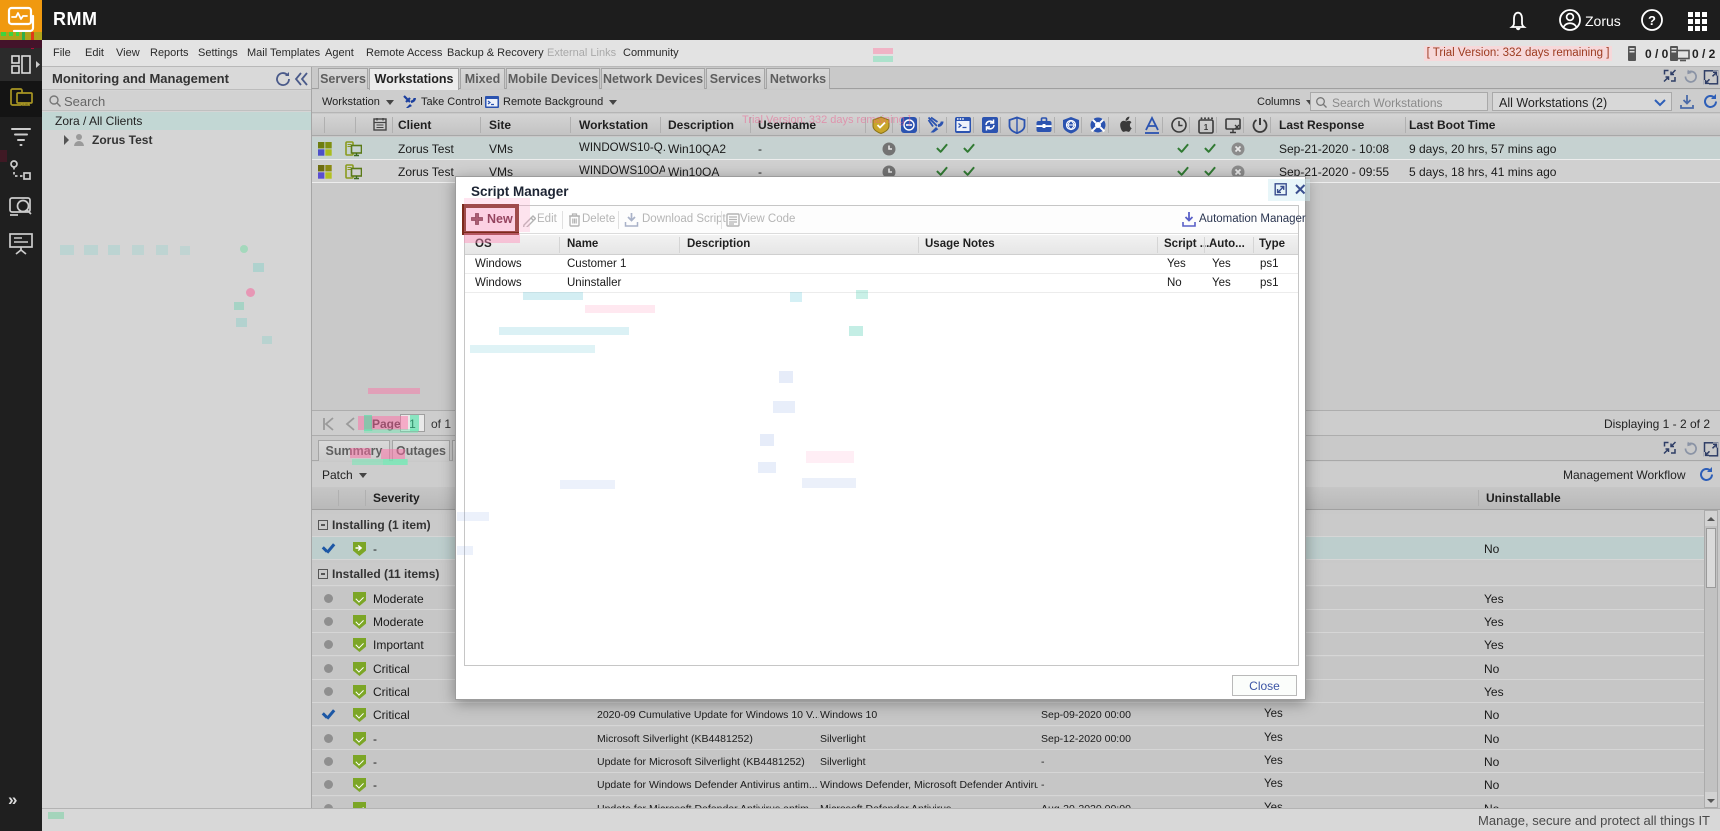 The width and height of the screenshot is (1720, 831). Describe the element at coordinates (1206, 127) in the screenshot. I see `svg-text: 1` at that location.